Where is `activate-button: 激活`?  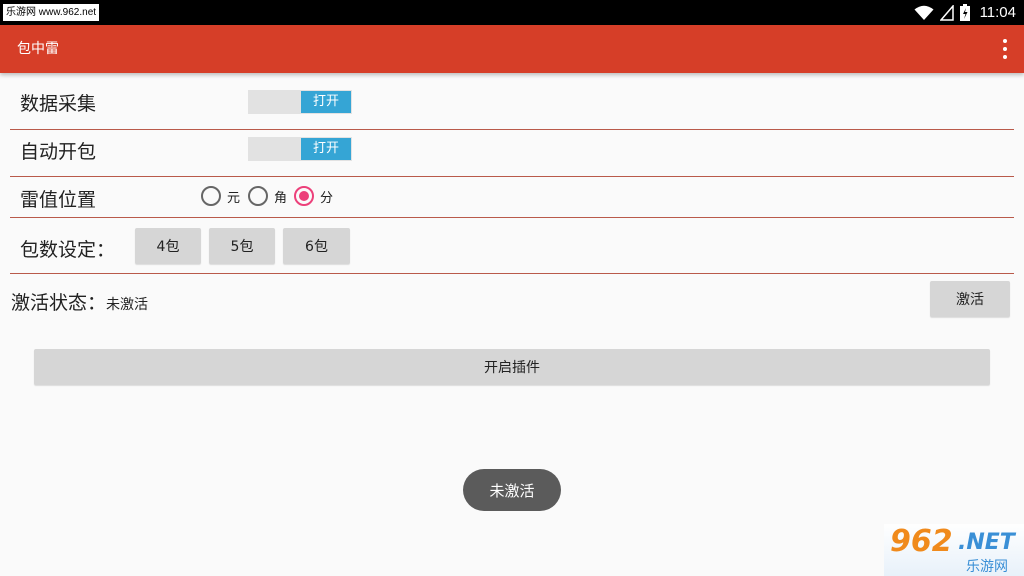 activate-button: 激活 is located at coordinates (970, 299).